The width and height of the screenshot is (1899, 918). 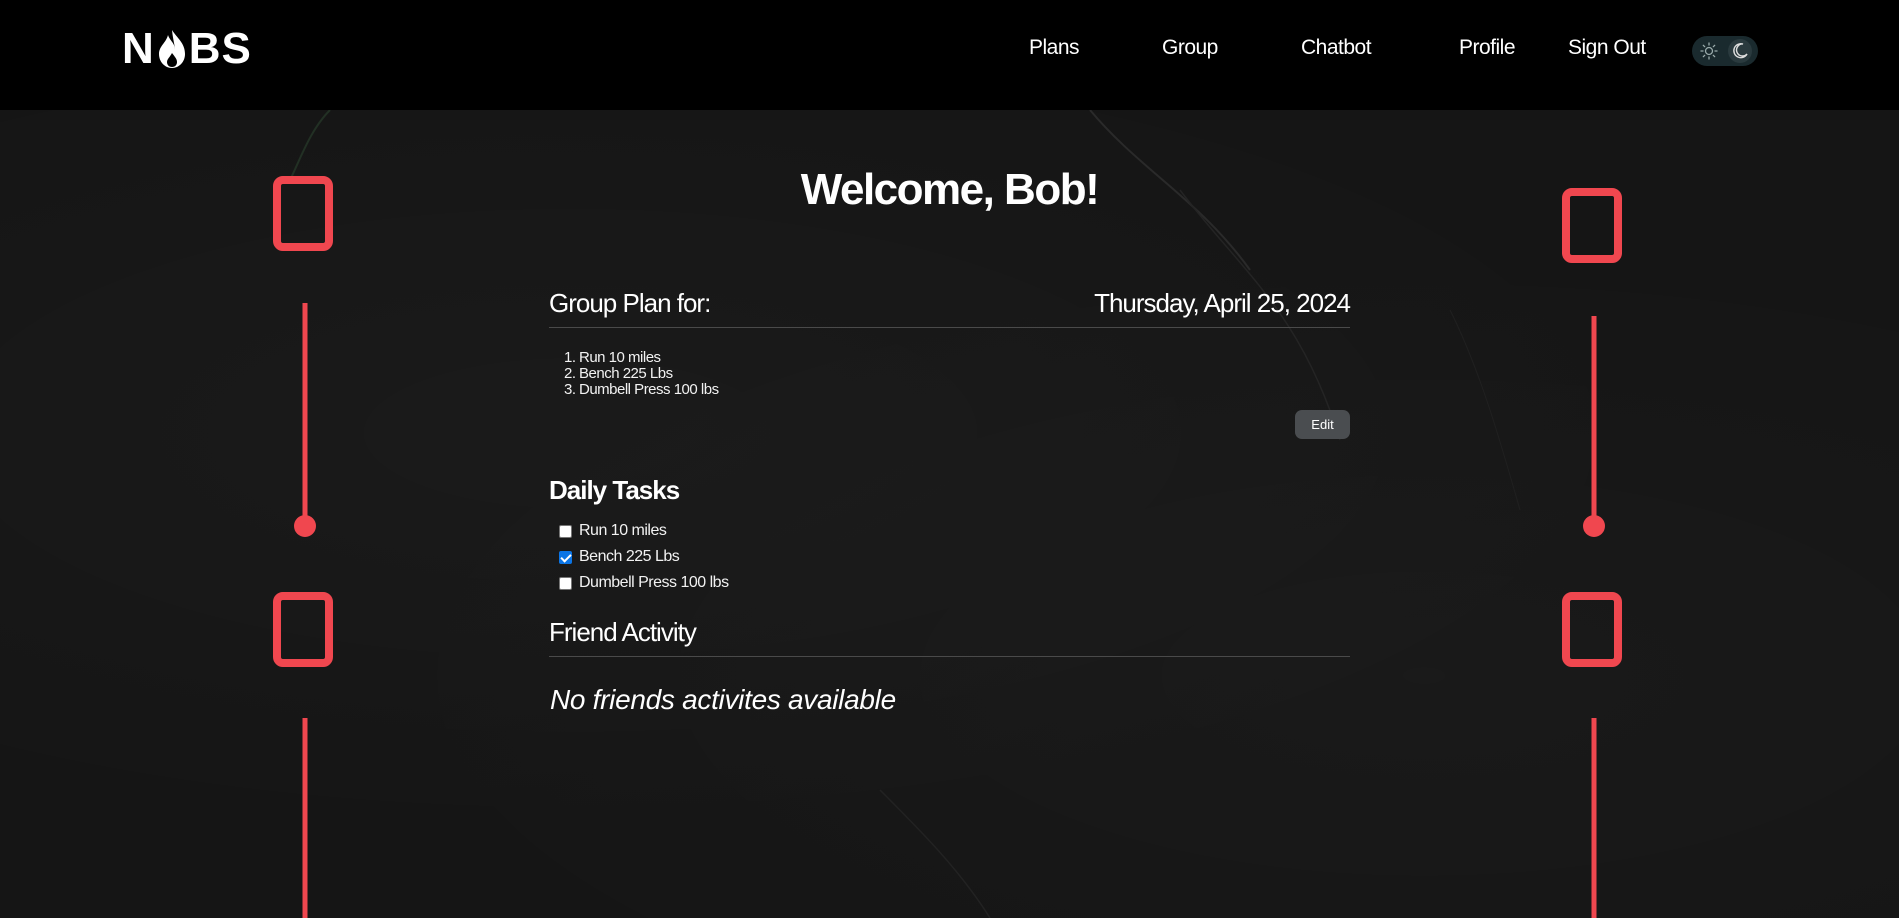 I want to click on logo-letter-n: N, so click(x=138, y=48).